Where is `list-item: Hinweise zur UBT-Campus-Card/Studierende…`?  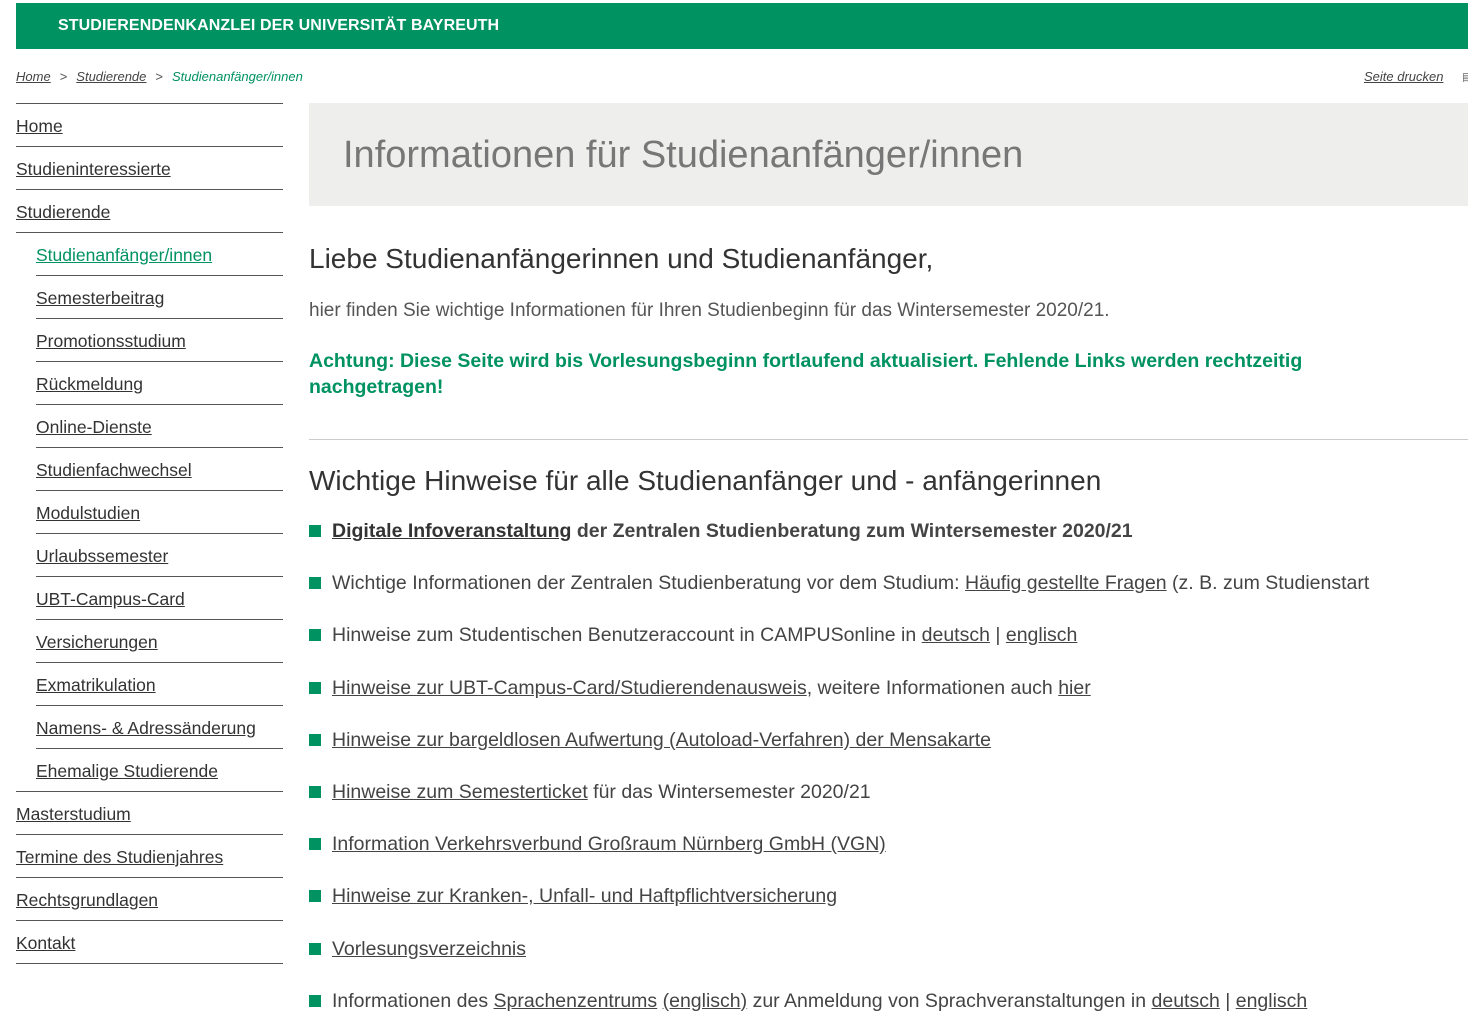
list-item: Hinweise zur UBT-Campus-Card/Studierende… is located at coordinates (888, 688).